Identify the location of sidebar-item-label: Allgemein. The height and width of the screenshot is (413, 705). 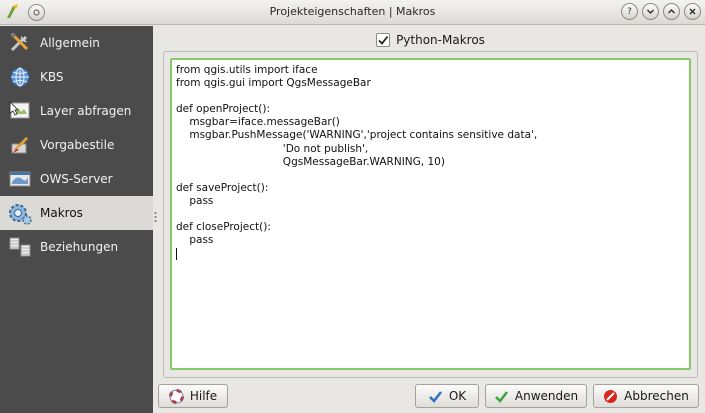
(70, 43).